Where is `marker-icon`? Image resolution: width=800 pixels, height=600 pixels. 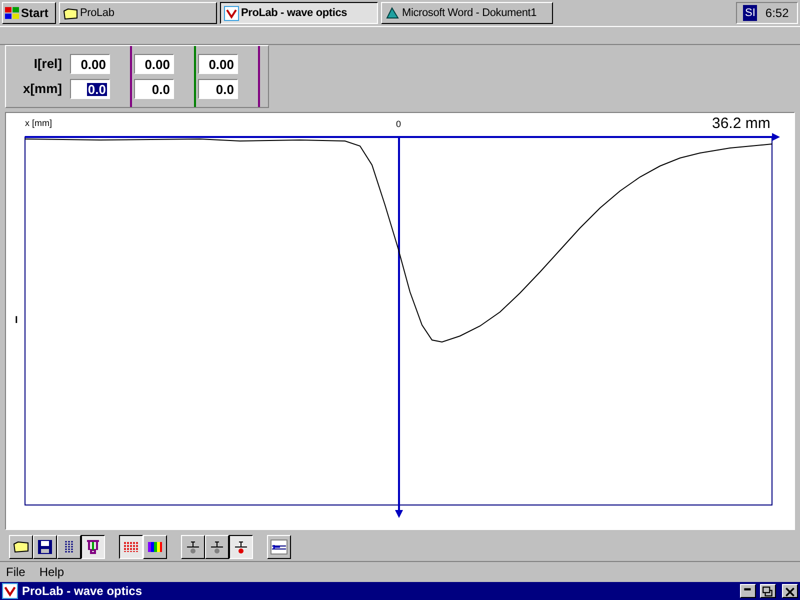
marker-icon is located at coordinates (279, 547).